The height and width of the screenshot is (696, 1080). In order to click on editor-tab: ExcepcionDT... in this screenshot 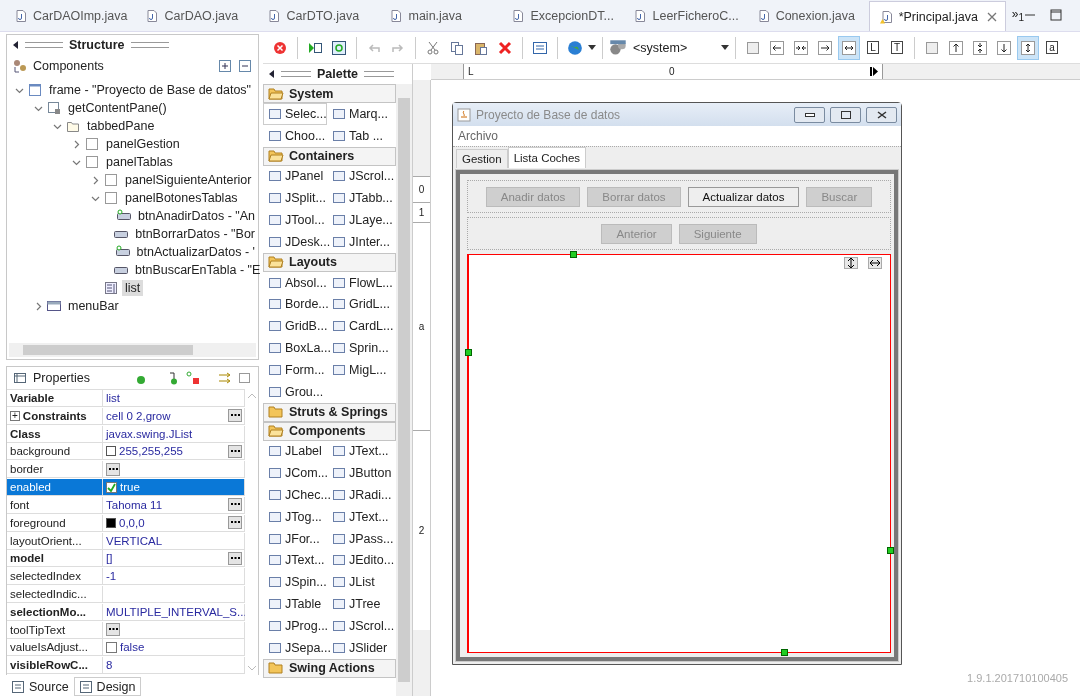, I will do `click(562, 16)`.